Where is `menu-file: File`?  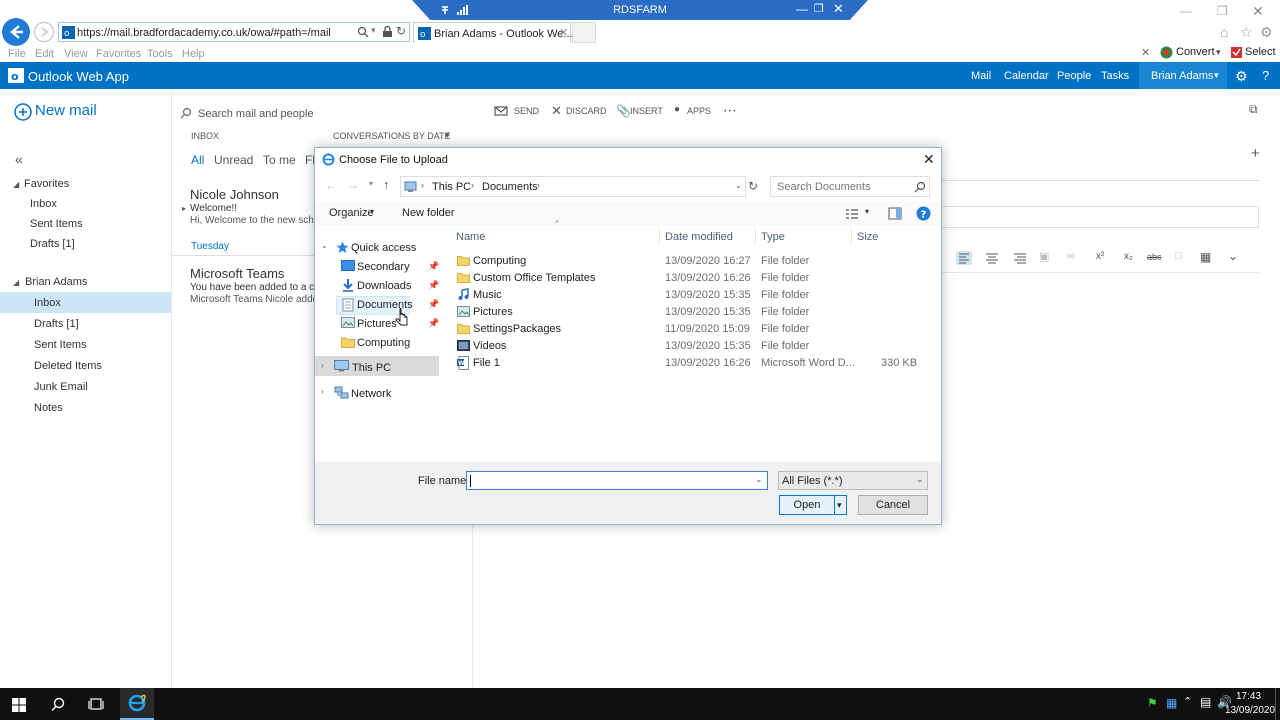 menu-file: File is located at coordinates (17, 54).